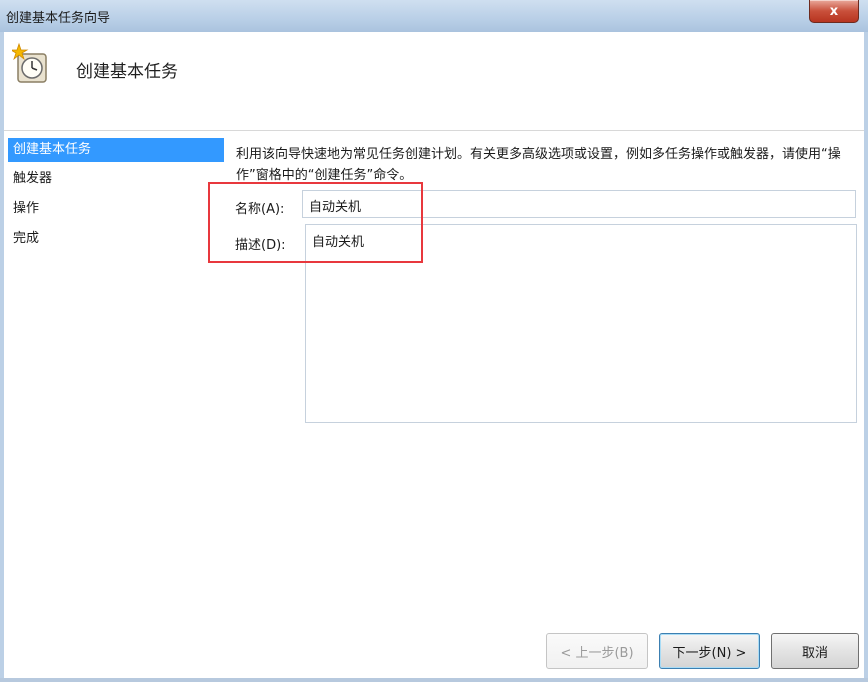 The height and width of the screenshot is (682, 868). Describe the element at coordinates (434, 81) in the screenshot. I see `wizard-header: 创建基本任务` at that location.